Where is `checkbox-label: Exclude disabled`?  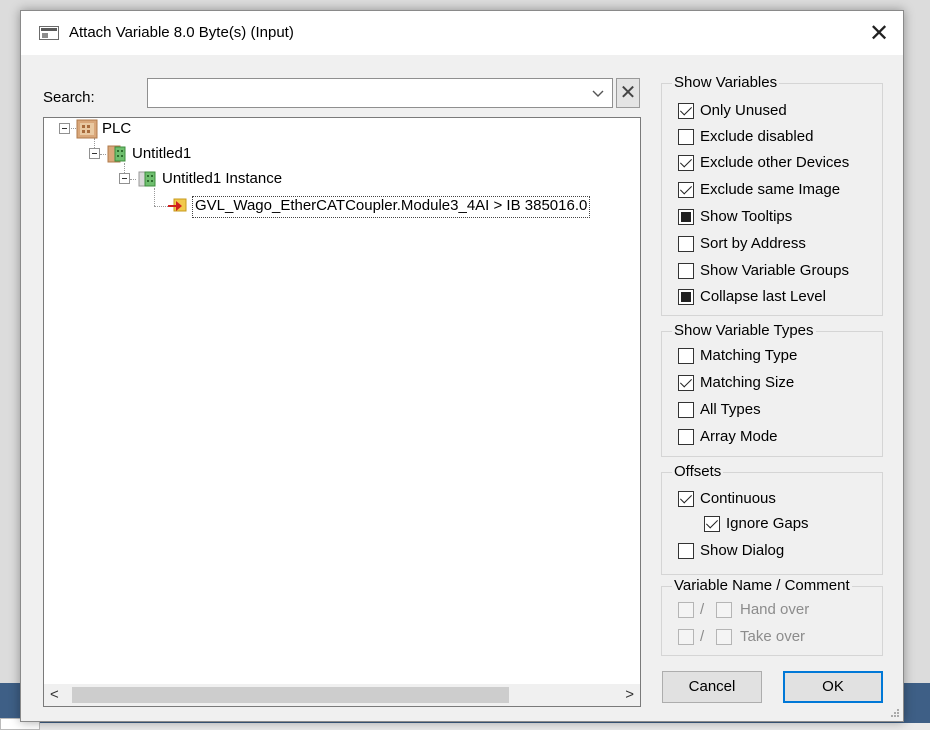 checkbox-label: Exclude disabled is located at coordinates (757, 136).